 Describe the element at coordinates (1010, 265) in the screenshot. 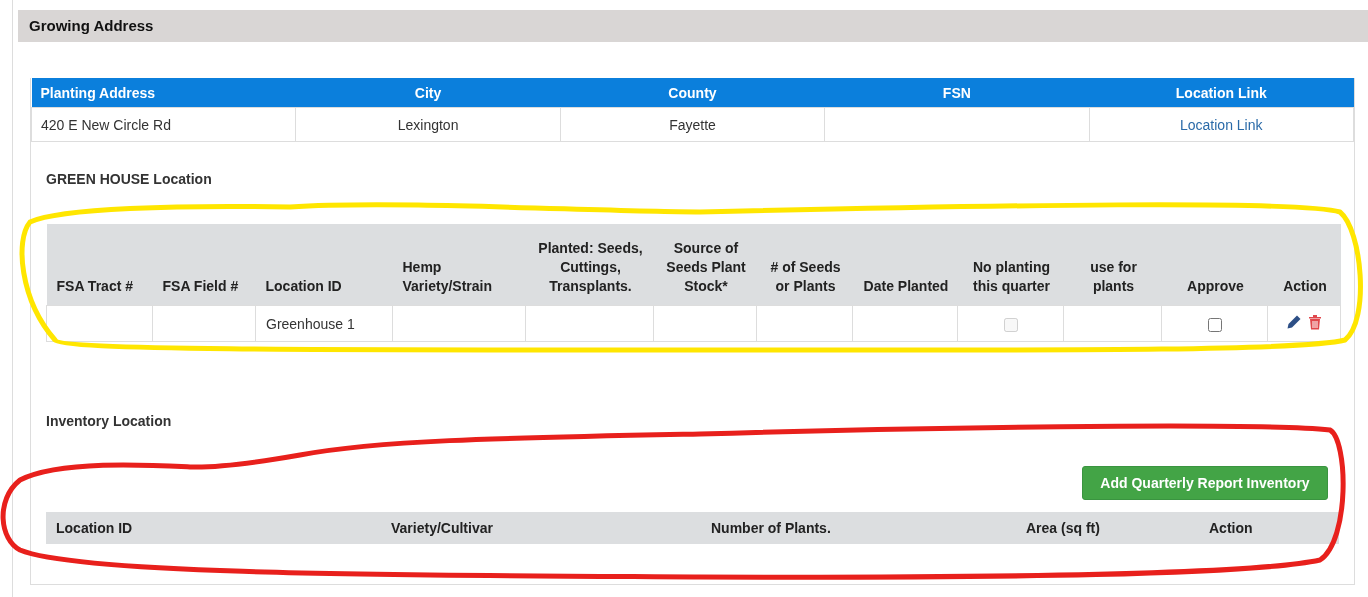

I see `column-header: No planting this quarter` at that location.